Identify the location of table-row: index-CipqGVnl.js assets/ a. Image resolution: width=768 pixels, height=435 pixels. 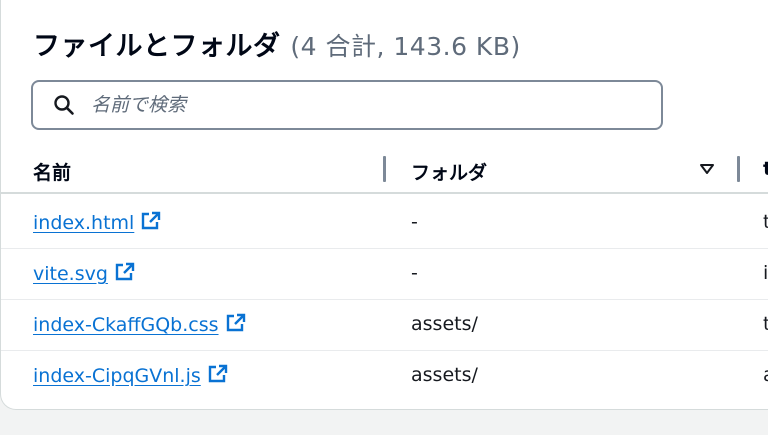
(384, 376).